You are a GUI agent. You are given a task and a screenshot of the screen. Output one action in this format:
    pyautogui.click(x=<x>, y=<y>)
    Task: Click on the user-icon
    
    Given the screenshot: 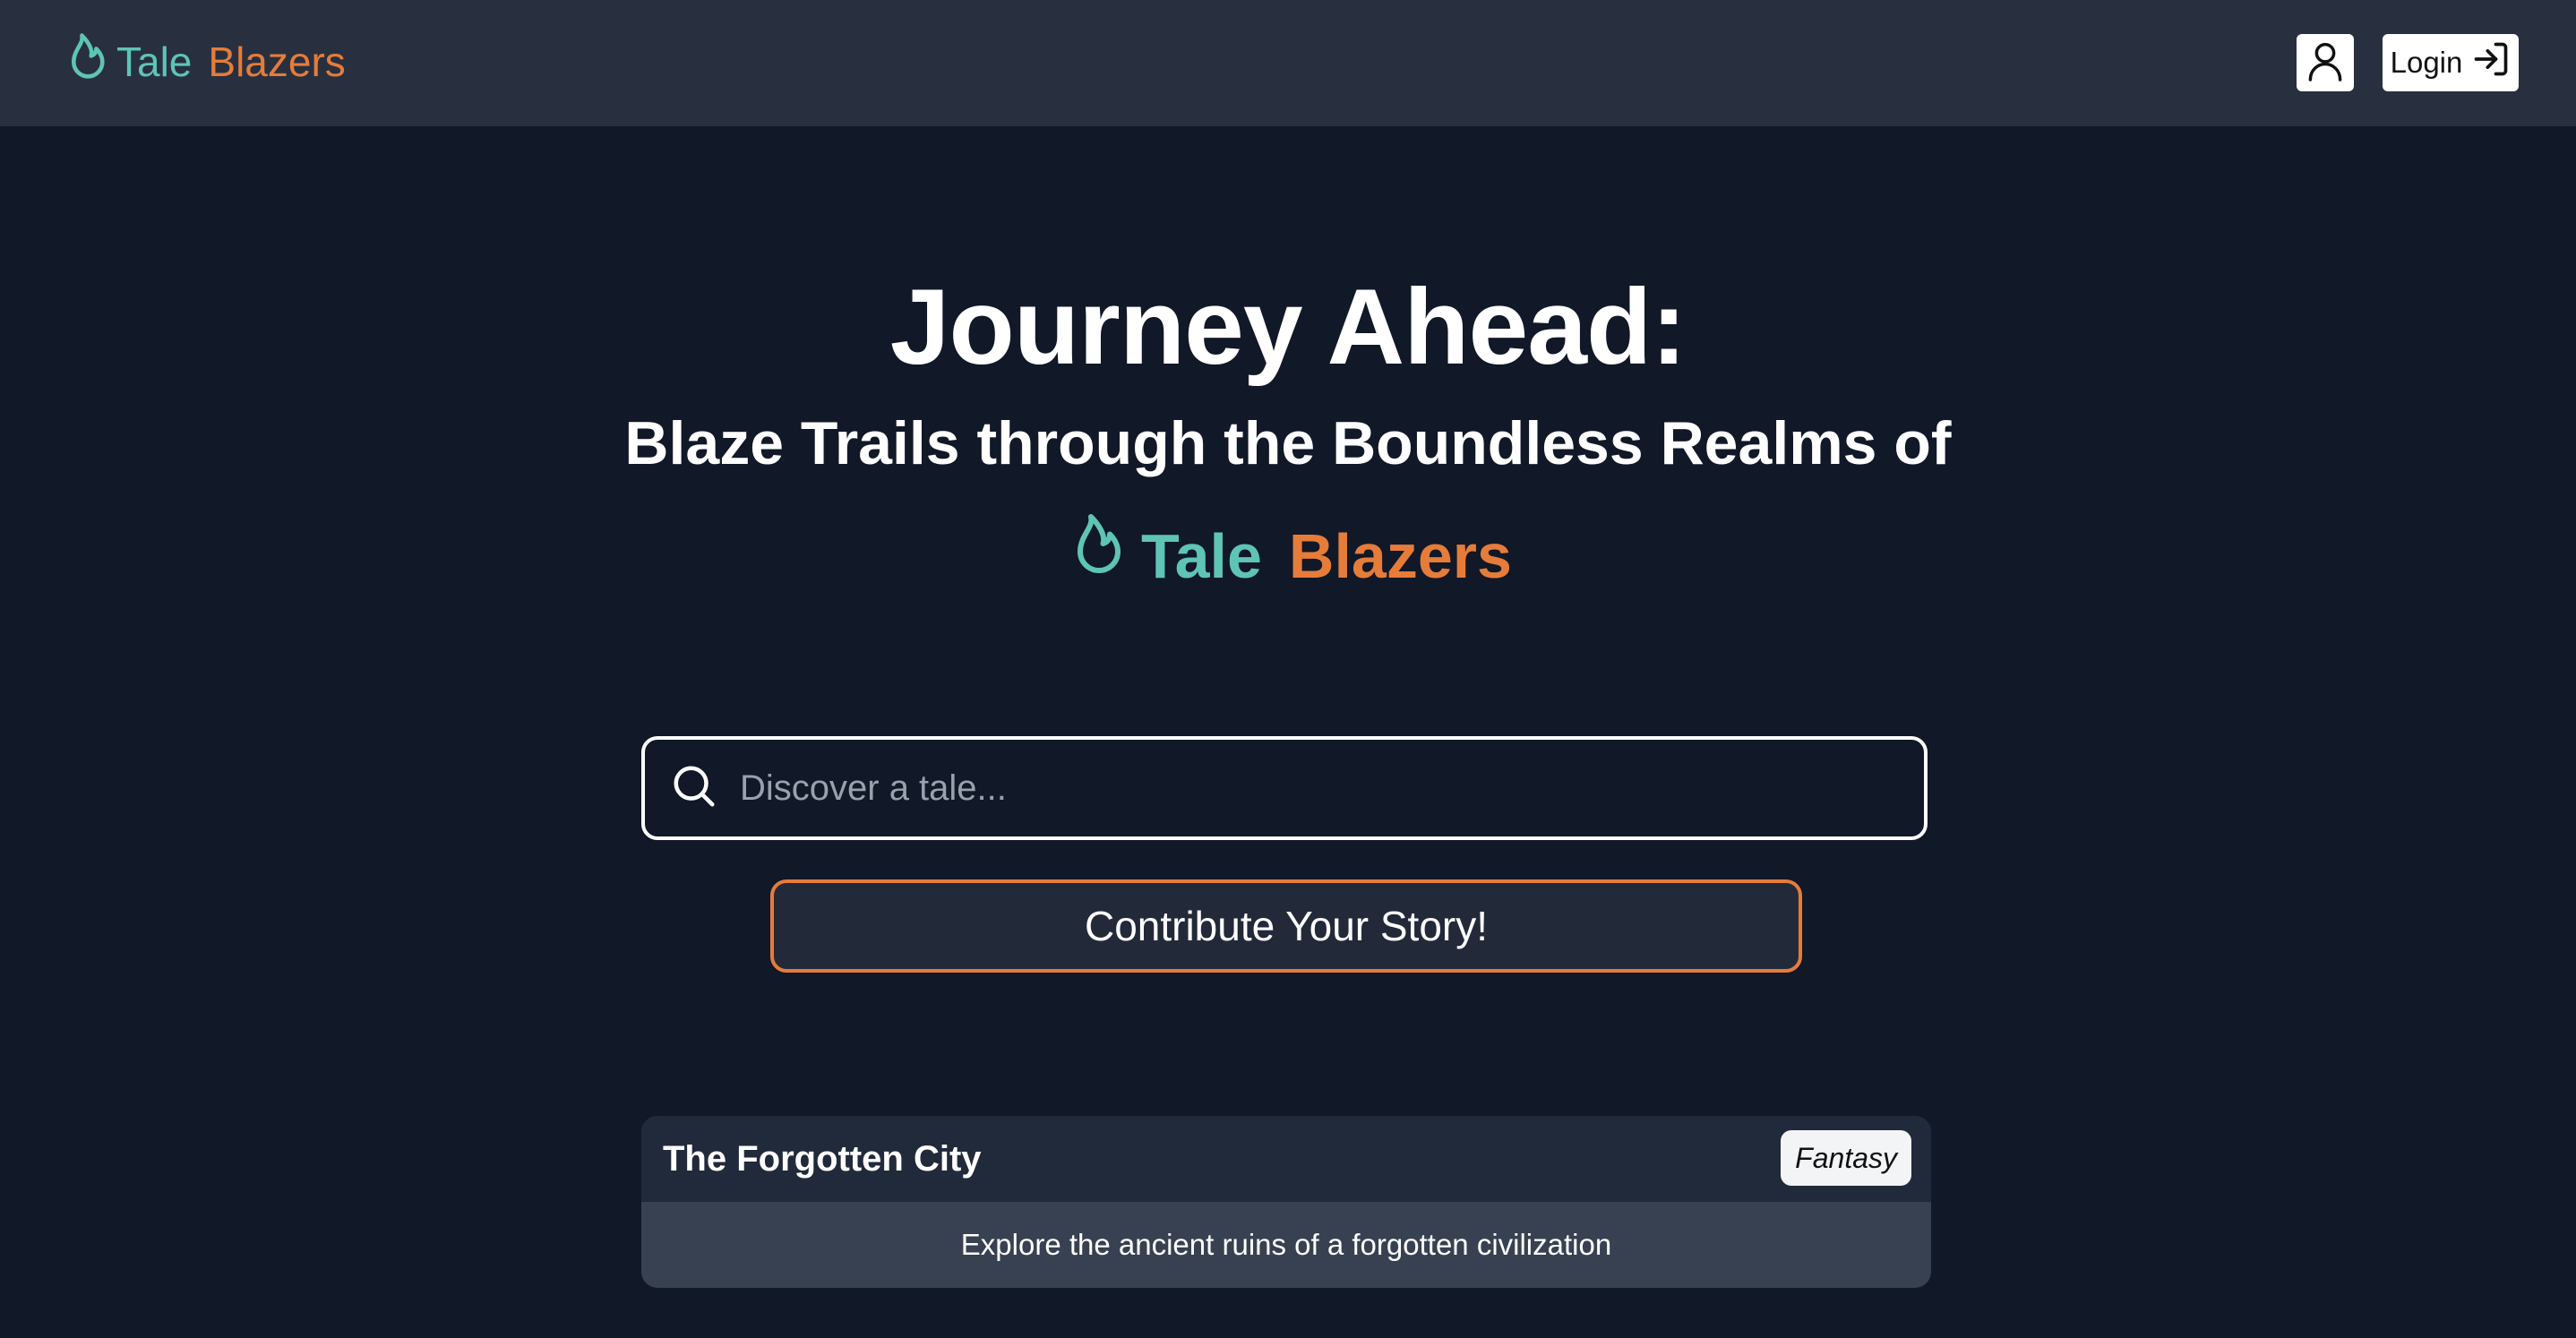 What is the action you would take?
    pyautogui.click(x=2325, y=63)
    